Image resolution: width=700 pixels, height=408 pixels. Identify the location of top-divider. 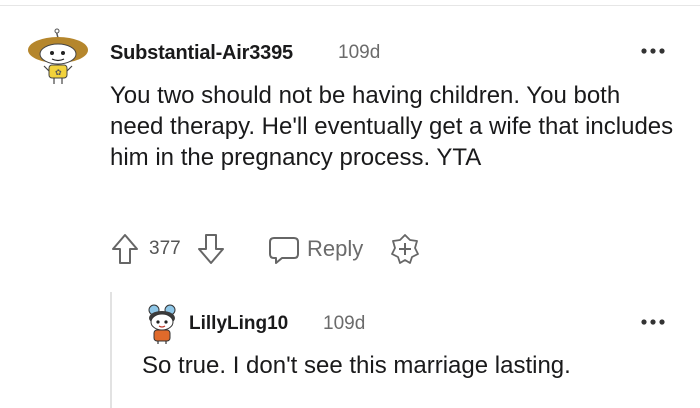
(350, 5).